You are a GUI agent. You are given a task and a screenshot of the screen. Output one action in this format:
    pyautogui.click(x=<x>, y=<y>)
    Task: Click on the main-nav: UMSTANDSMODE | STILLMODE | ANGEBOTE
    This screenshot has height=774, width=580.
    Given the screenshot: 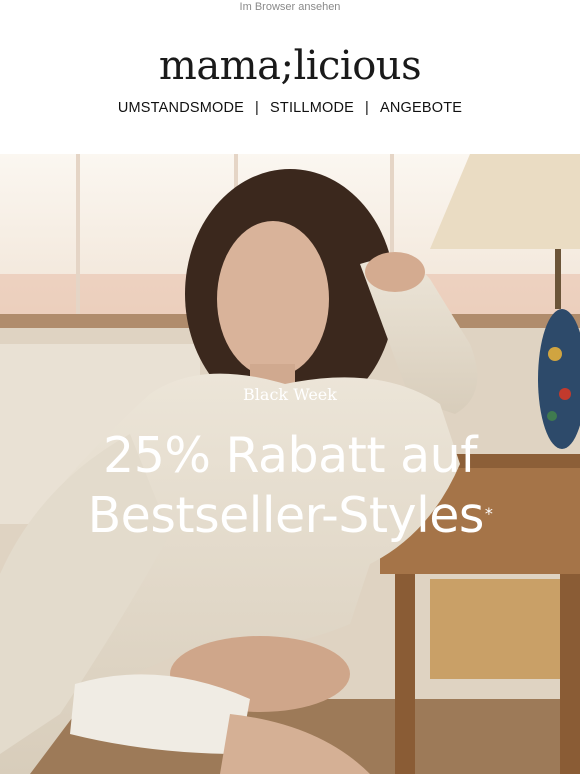 What is the action you would take?
    pyautogui.click(x=290, y=108)
    